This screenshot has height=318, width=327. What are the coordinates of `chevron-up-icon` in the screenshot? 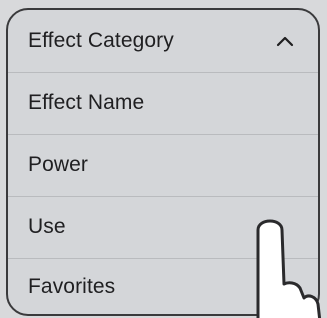 It's located at (285, 41).